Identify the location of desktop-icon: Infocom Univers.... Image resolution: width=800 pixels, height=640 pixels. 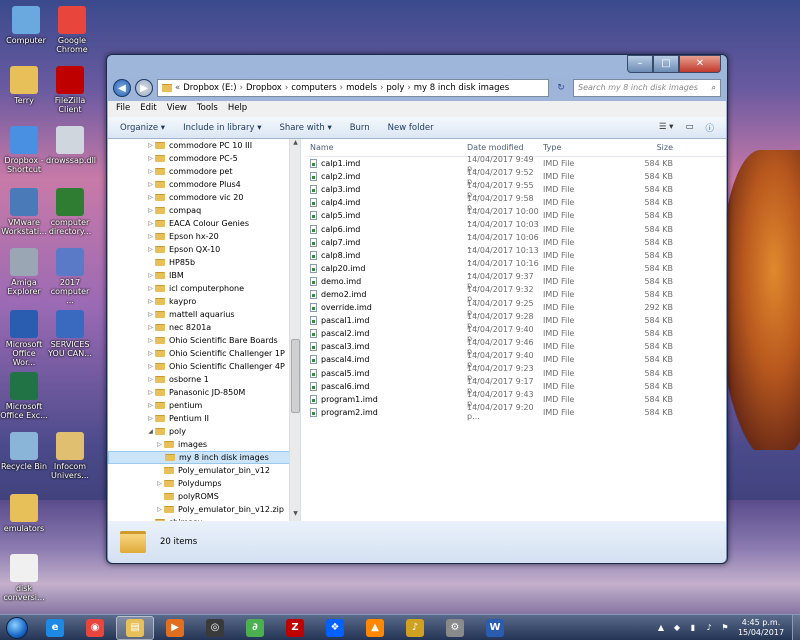
(70, 462).